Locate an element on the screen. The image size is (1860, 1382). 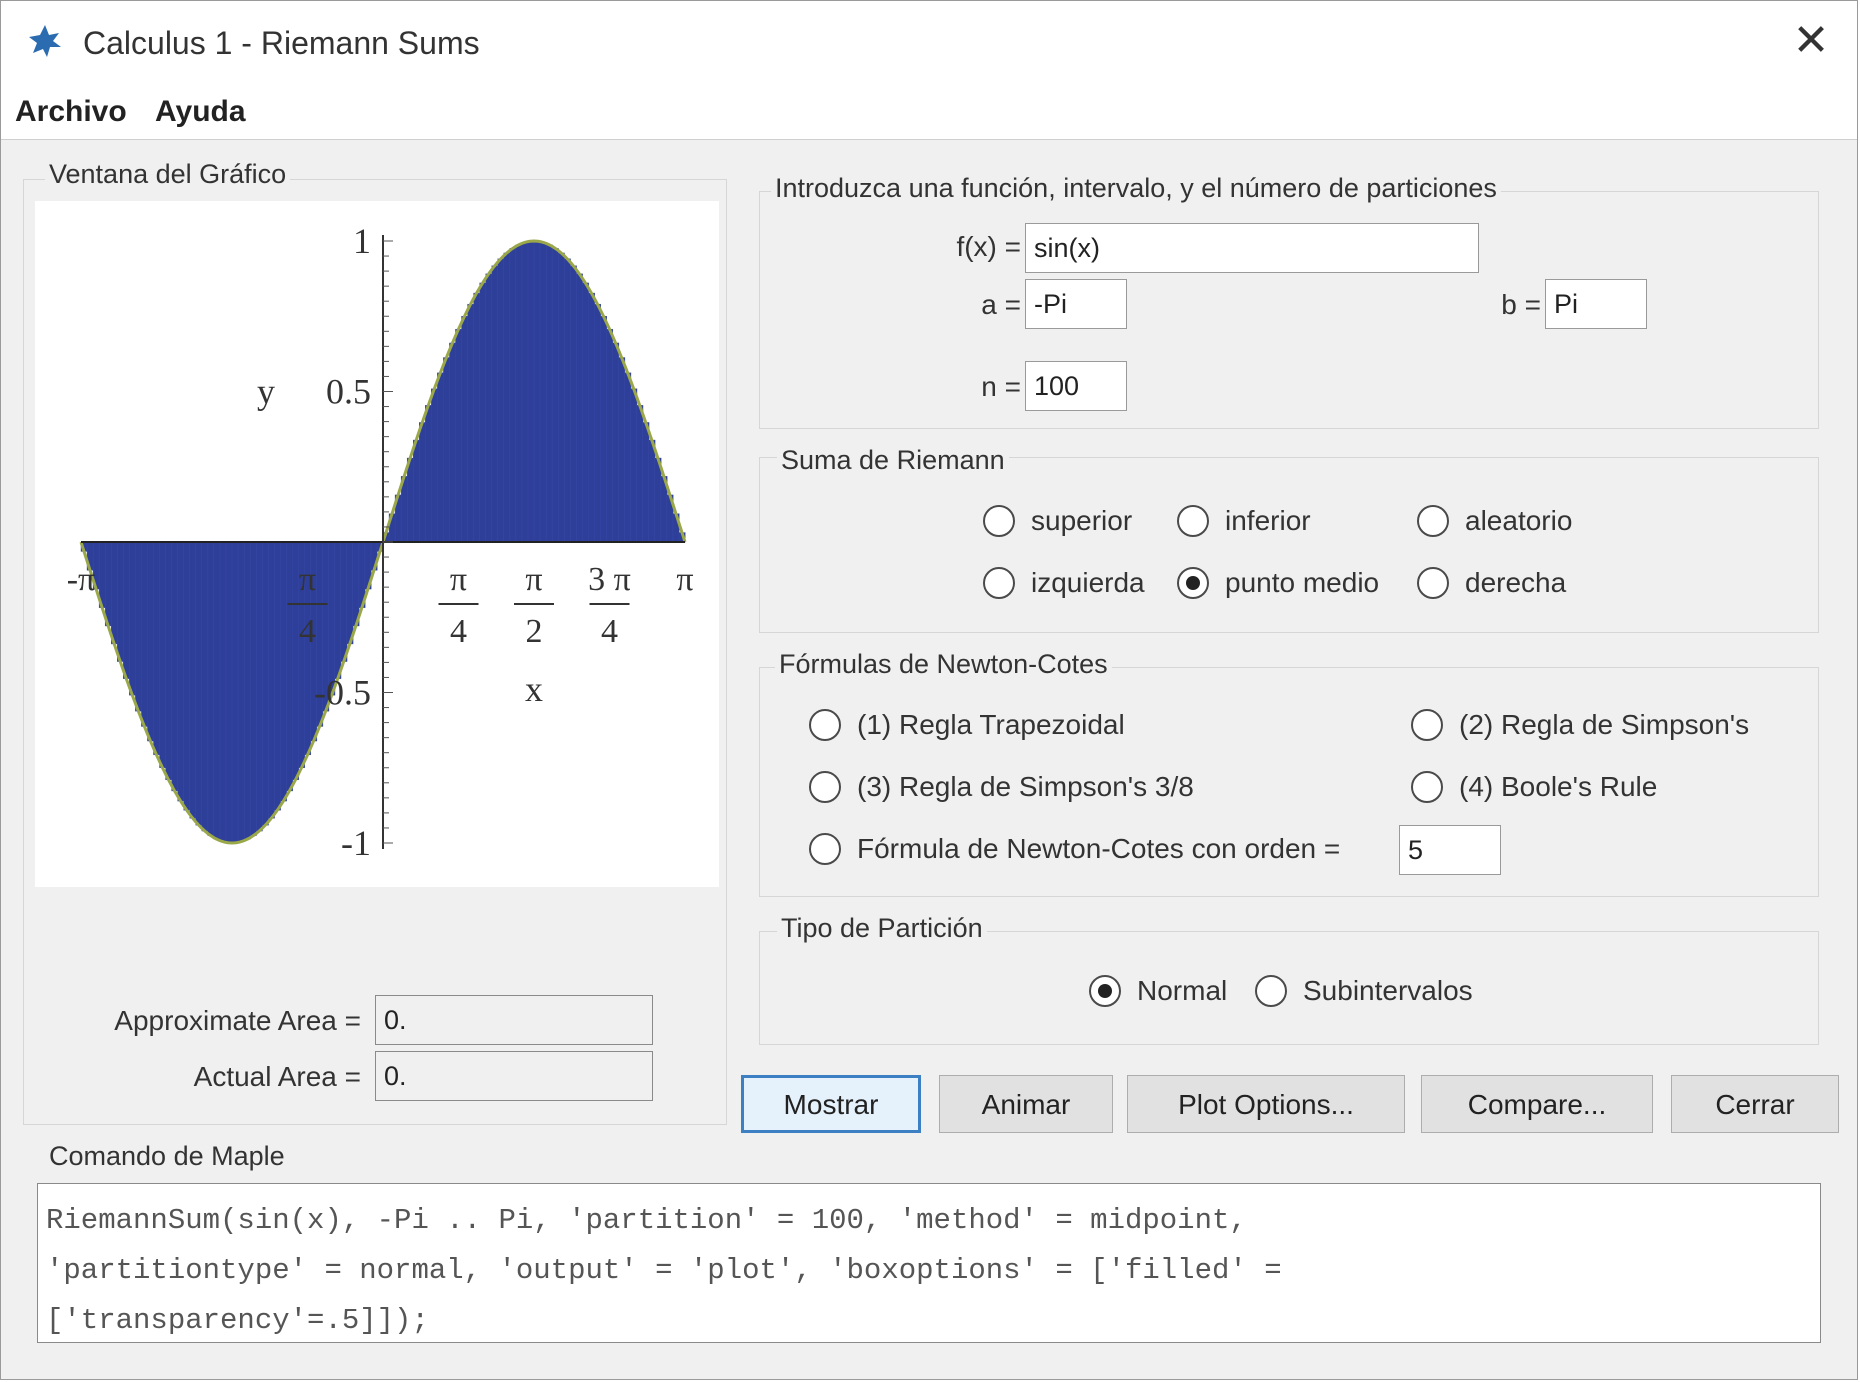
b-input is located at coordinates (1596, 304).